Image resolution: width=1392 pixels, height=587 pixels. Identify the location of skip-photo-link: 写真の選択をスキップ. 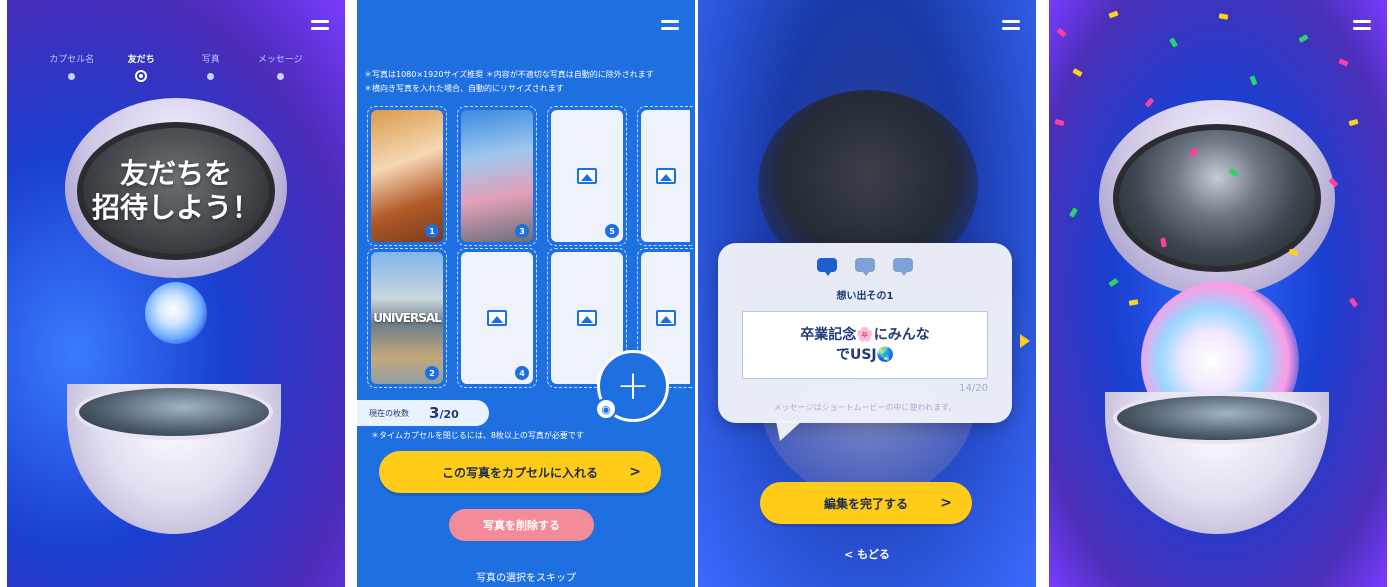
(526, 576).